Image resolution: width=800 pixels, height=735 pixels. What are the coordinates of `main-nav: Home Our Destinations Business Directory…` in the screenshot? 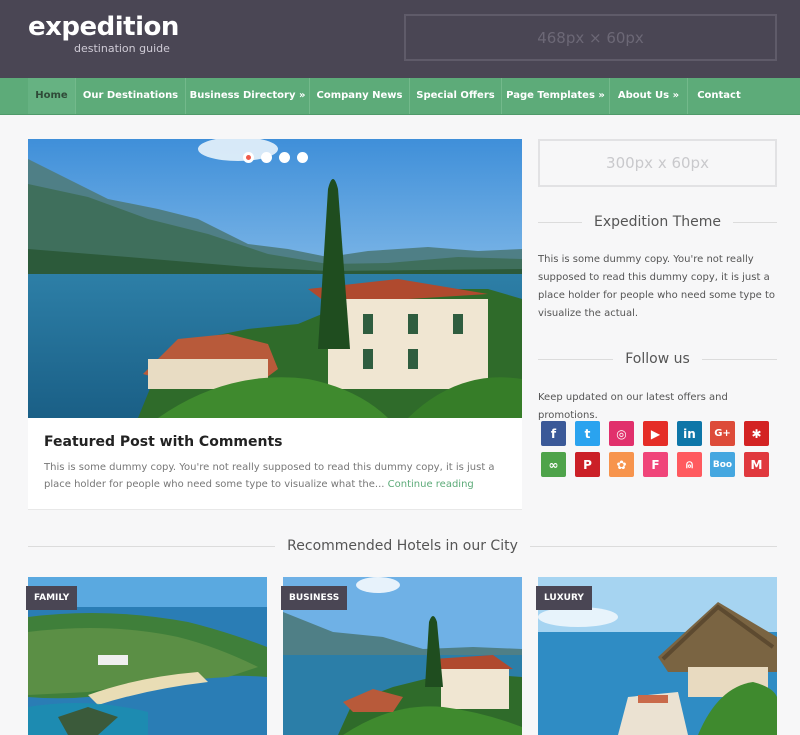 It's located at (400, 96).